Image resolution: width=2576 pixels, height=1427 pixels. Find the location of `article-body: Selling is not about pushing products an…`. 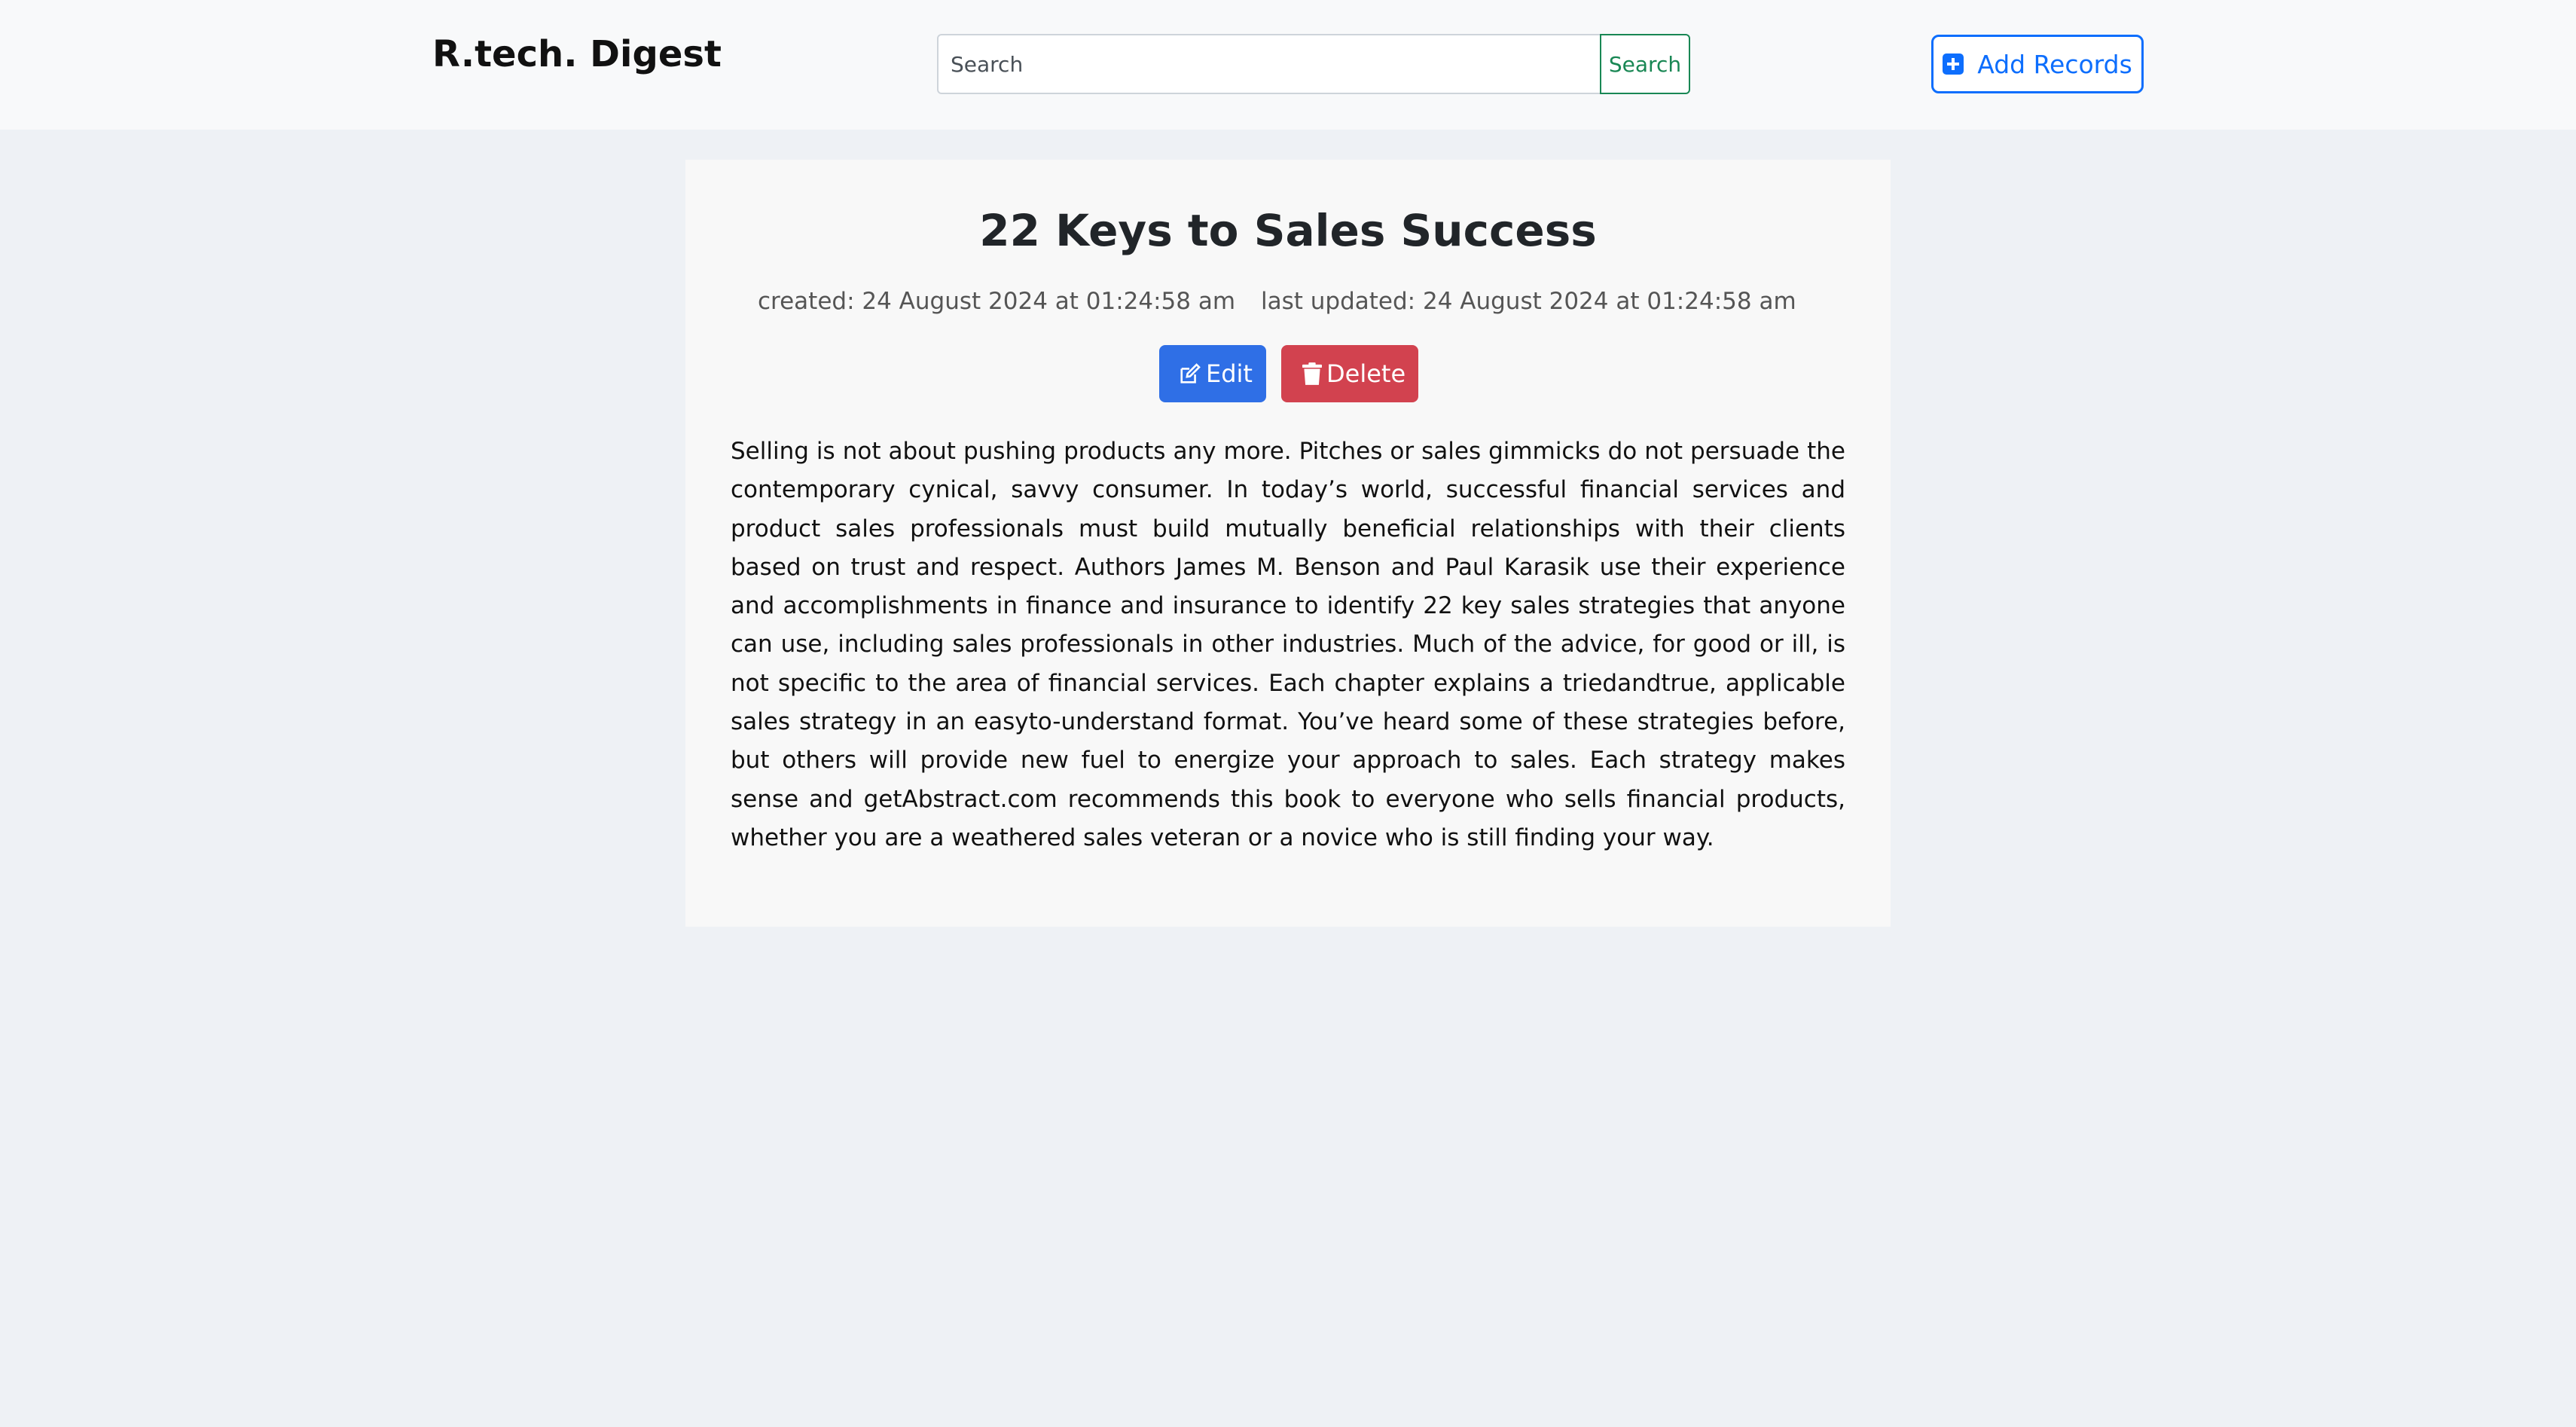

article-body: Selling is not about pushing products an… is located at coordinates (1288, 644).